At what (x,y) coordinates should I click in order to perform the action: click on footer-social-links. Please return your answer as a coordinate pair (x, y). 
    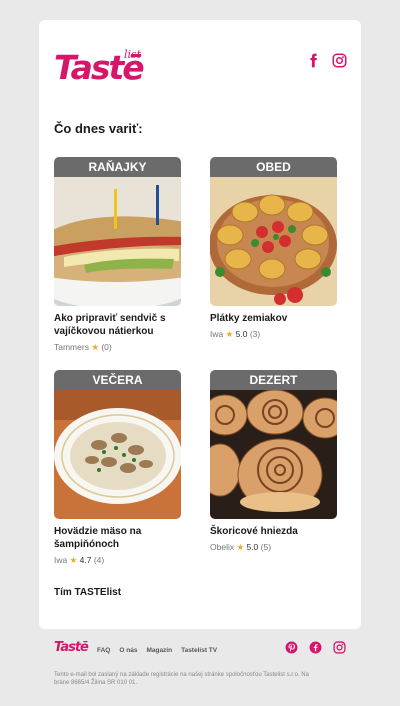
    Looking at the image, I should click on (315, 647).